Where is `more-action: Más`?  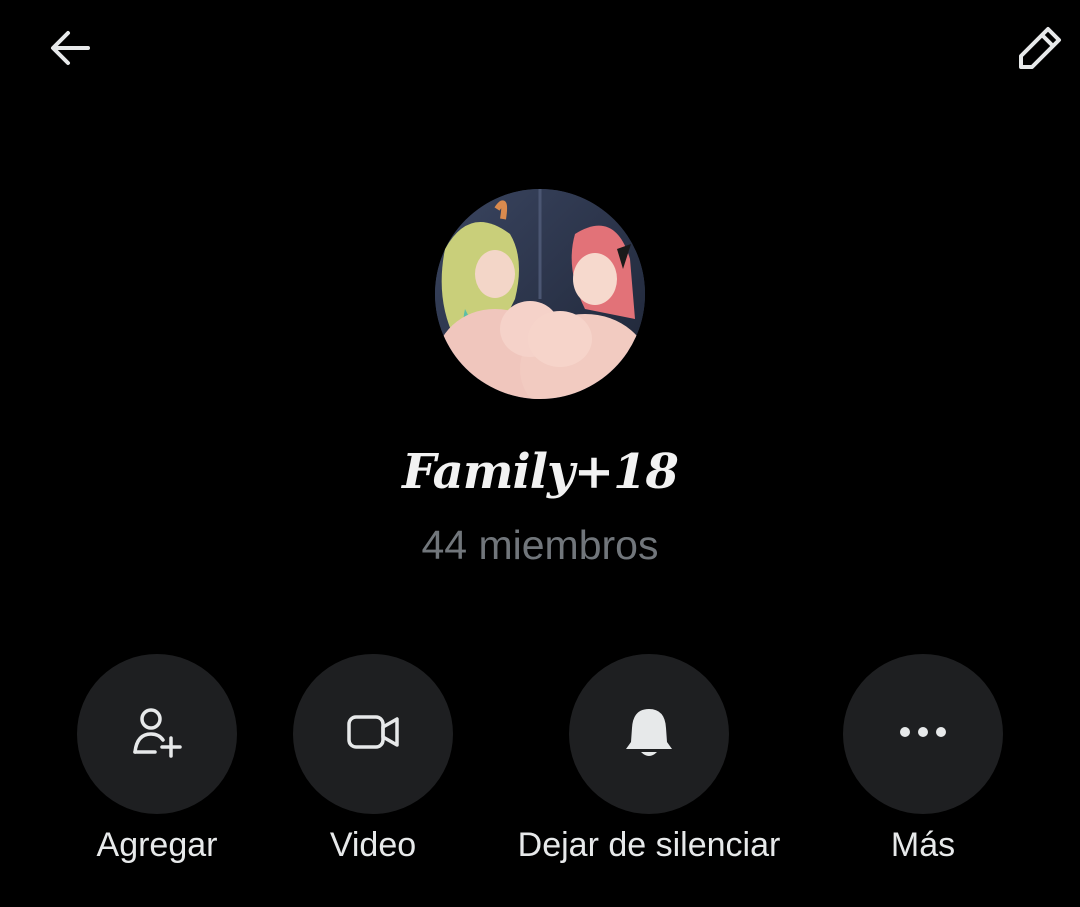
more-action: Más is located at coordinates (923, 759).